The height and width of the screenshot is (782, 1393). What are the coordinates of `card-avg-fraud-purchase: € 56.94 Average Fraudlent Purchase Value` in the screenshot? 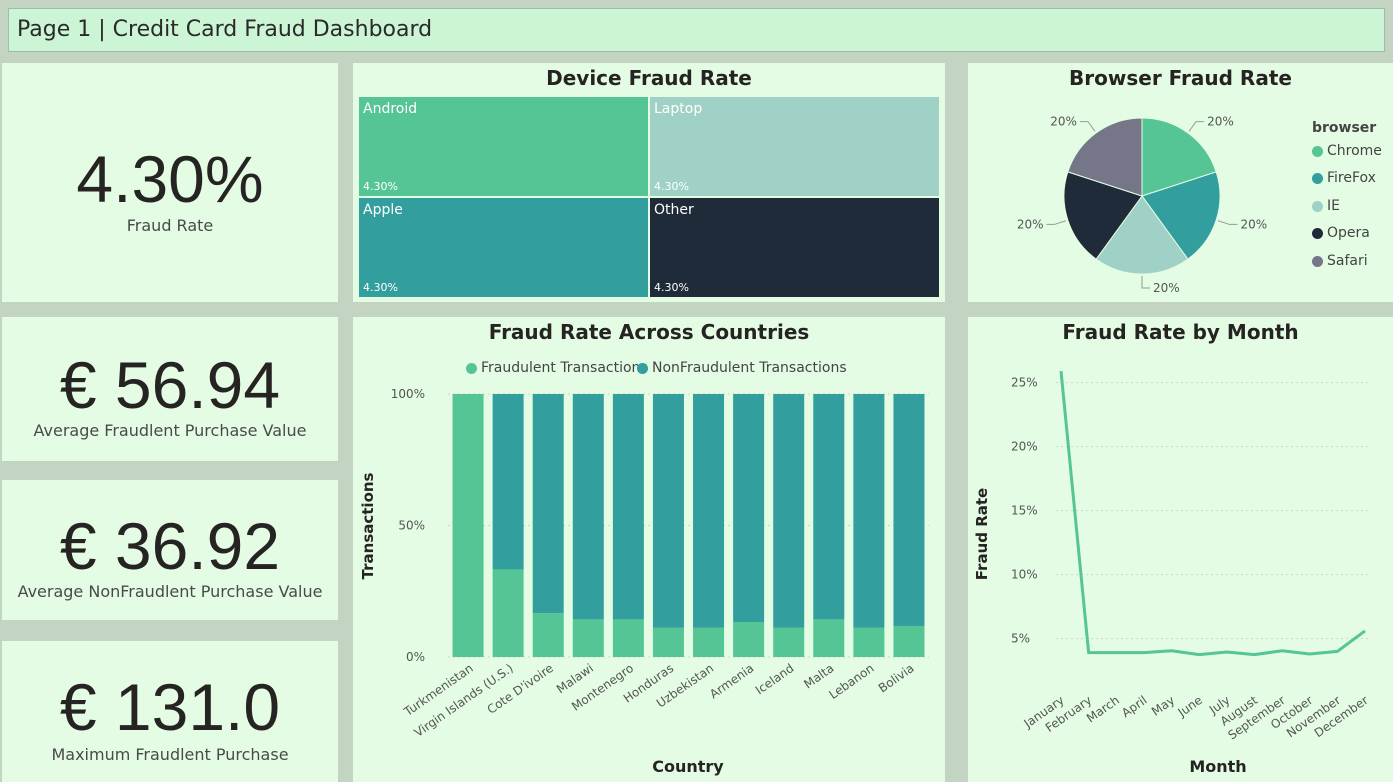 It's located at (170, 389).